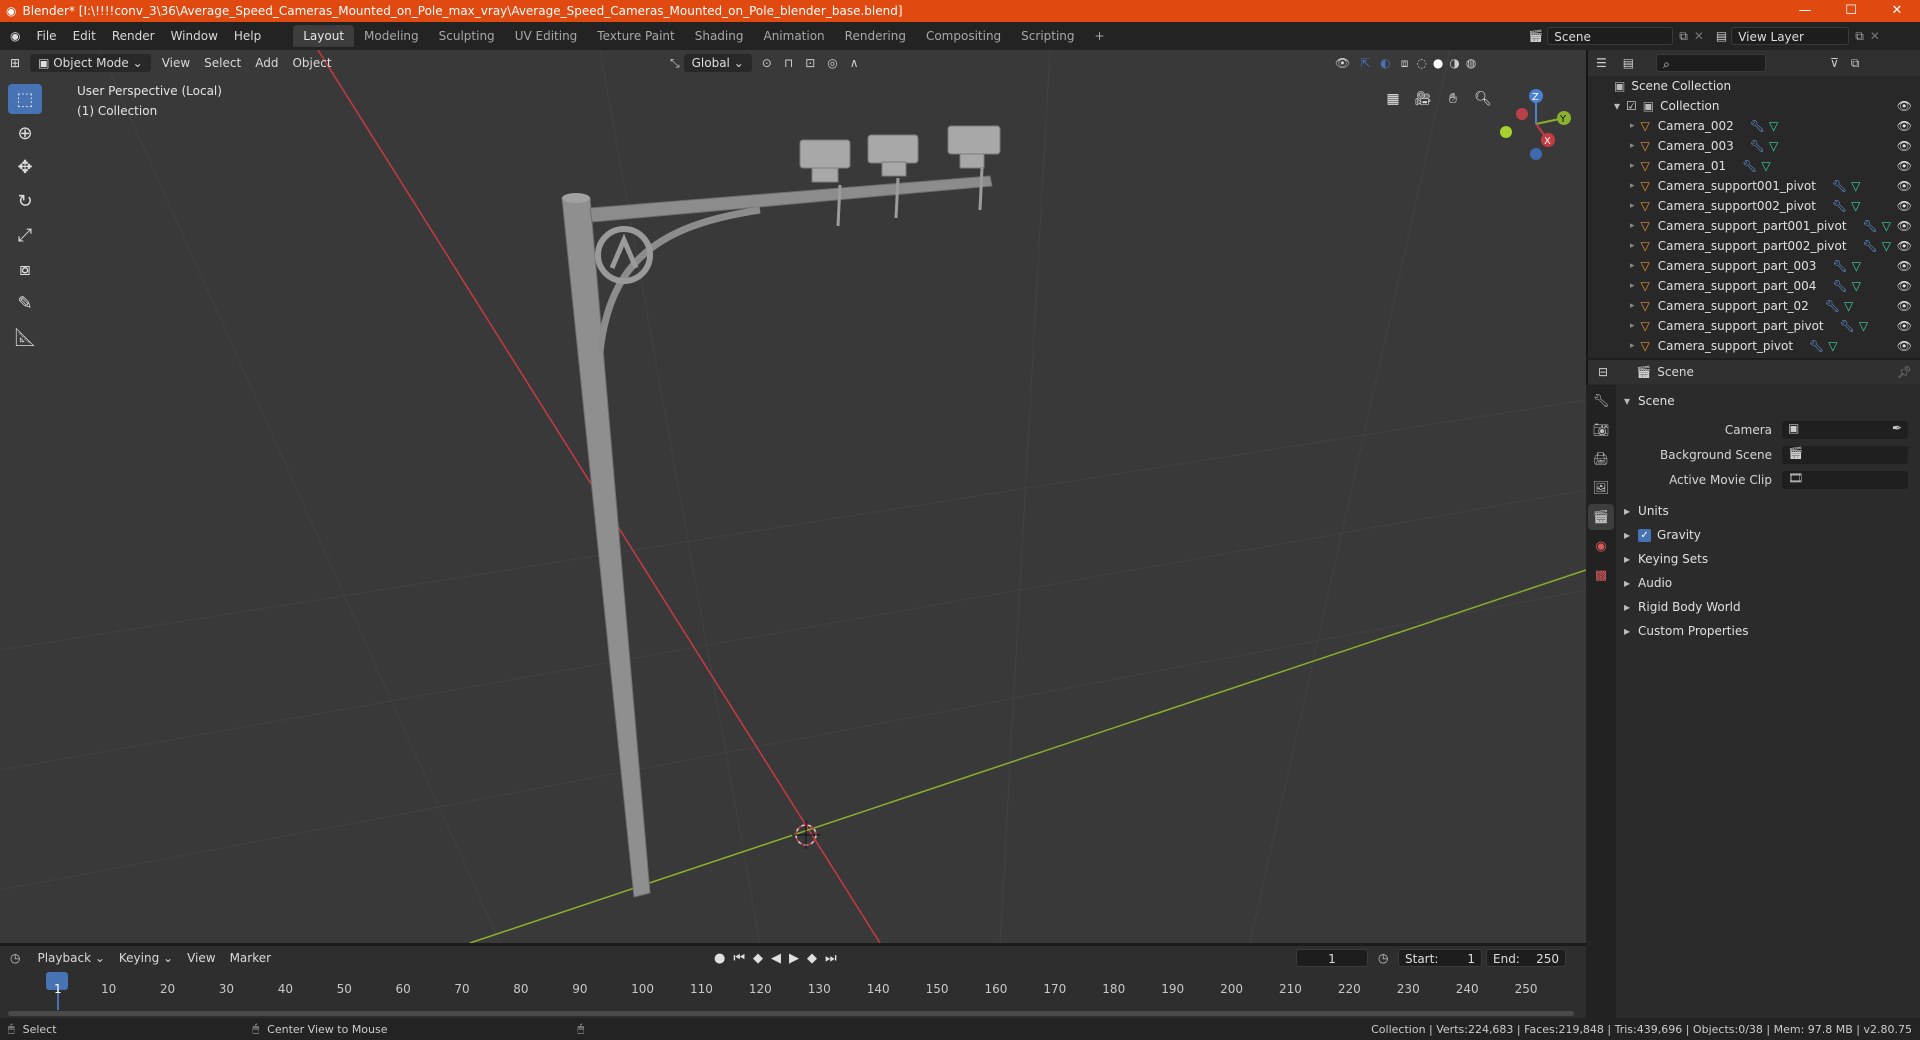 This screenshot has height=1040, width=1920. Describe the element at coordinates (635, 36) in the screenshot. I see `tab-texture-paint: Texture Paint` at that location.